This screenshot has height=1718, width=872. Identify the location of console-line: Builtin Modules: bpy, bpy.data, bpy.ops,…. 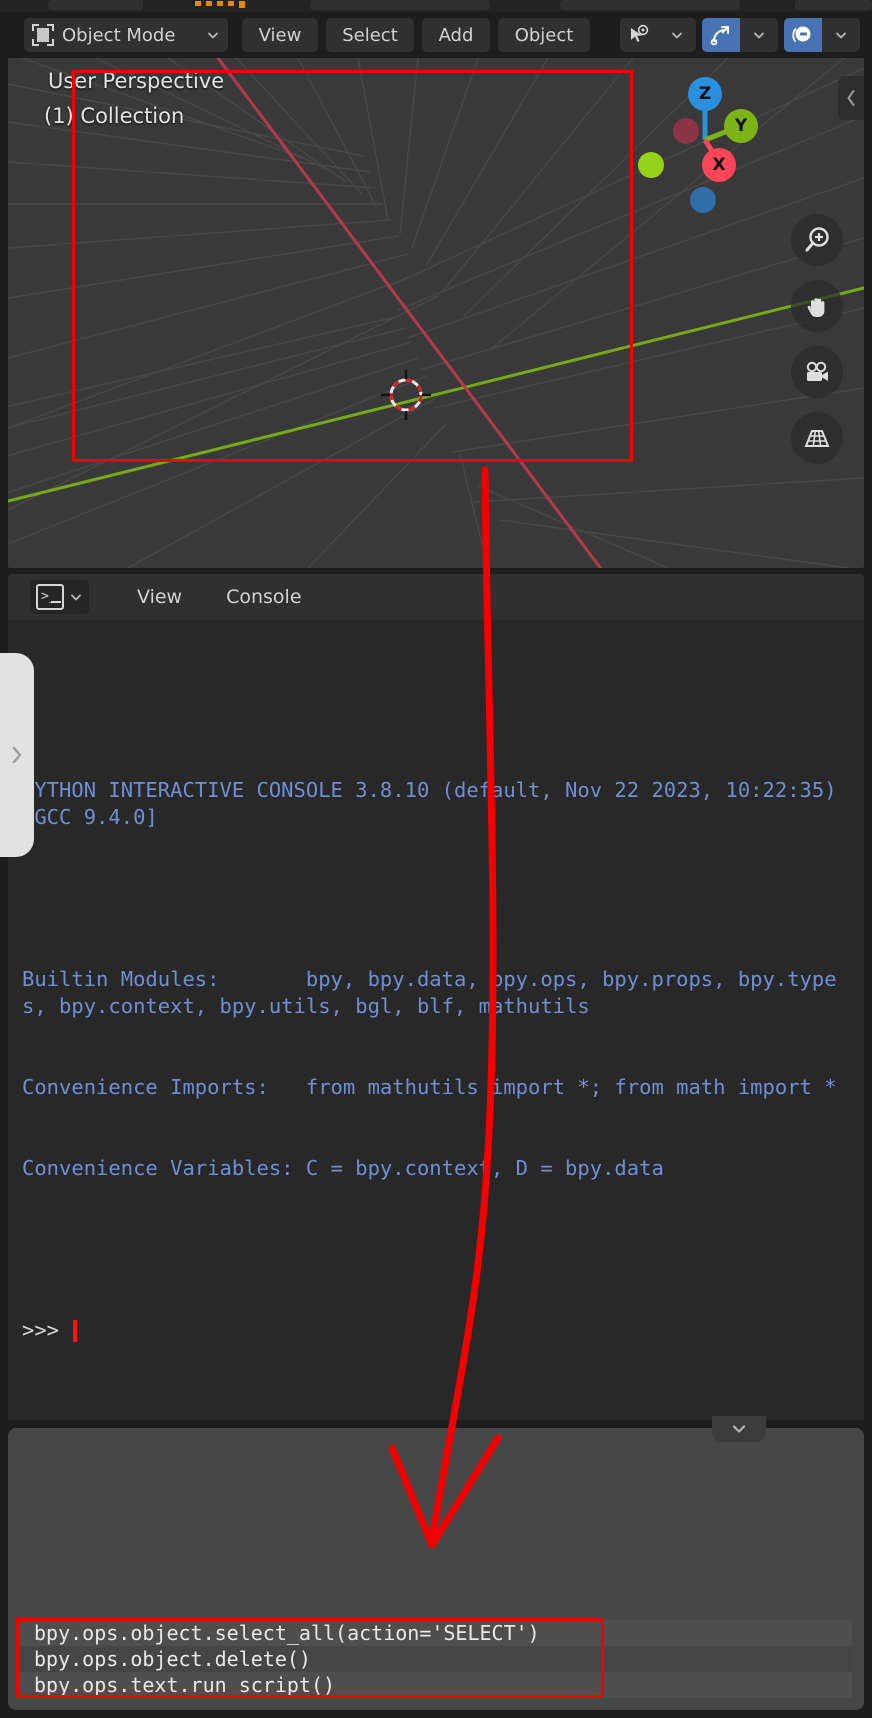
(429, 992).